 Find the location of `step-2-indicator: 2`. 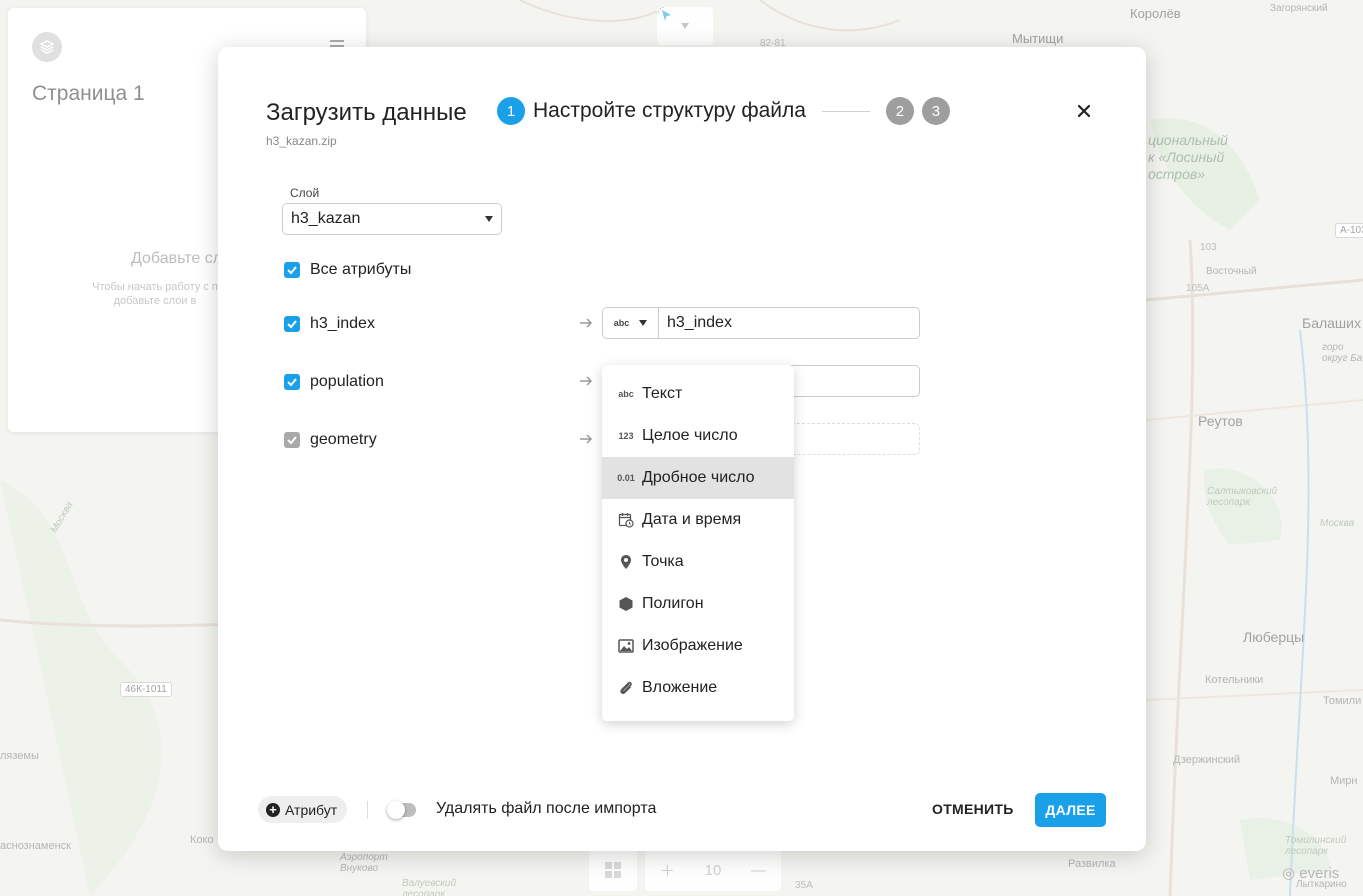

step-2-indicator: 2 is located at coordinates (899, 111).